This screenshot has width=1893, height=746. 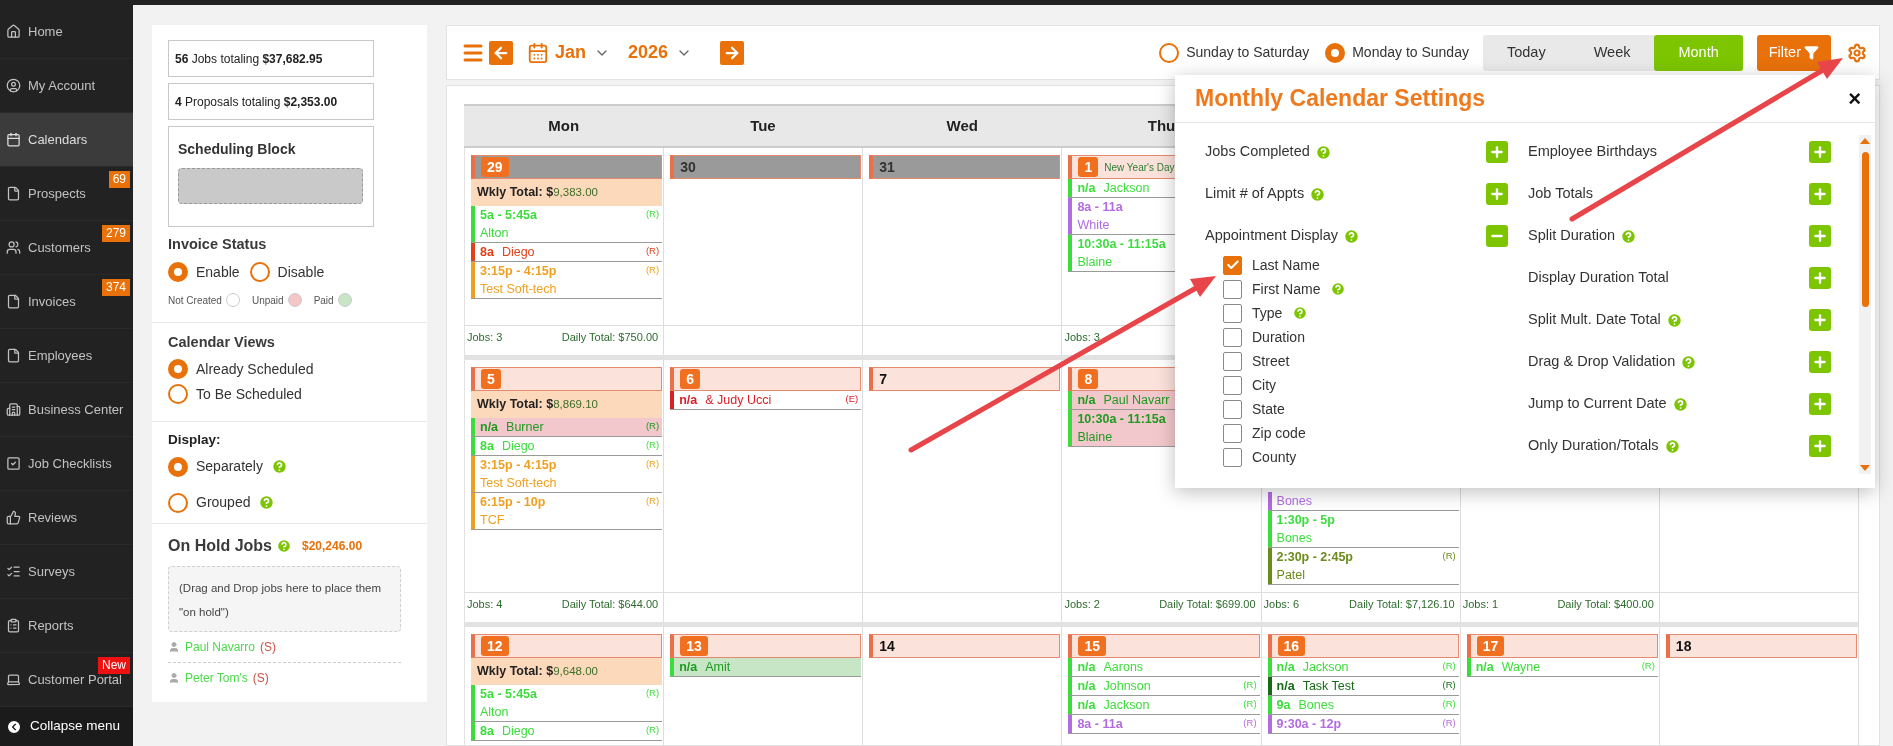 I want to click on jobs-count: Jobs: 1, so click(x=1480, y=604).